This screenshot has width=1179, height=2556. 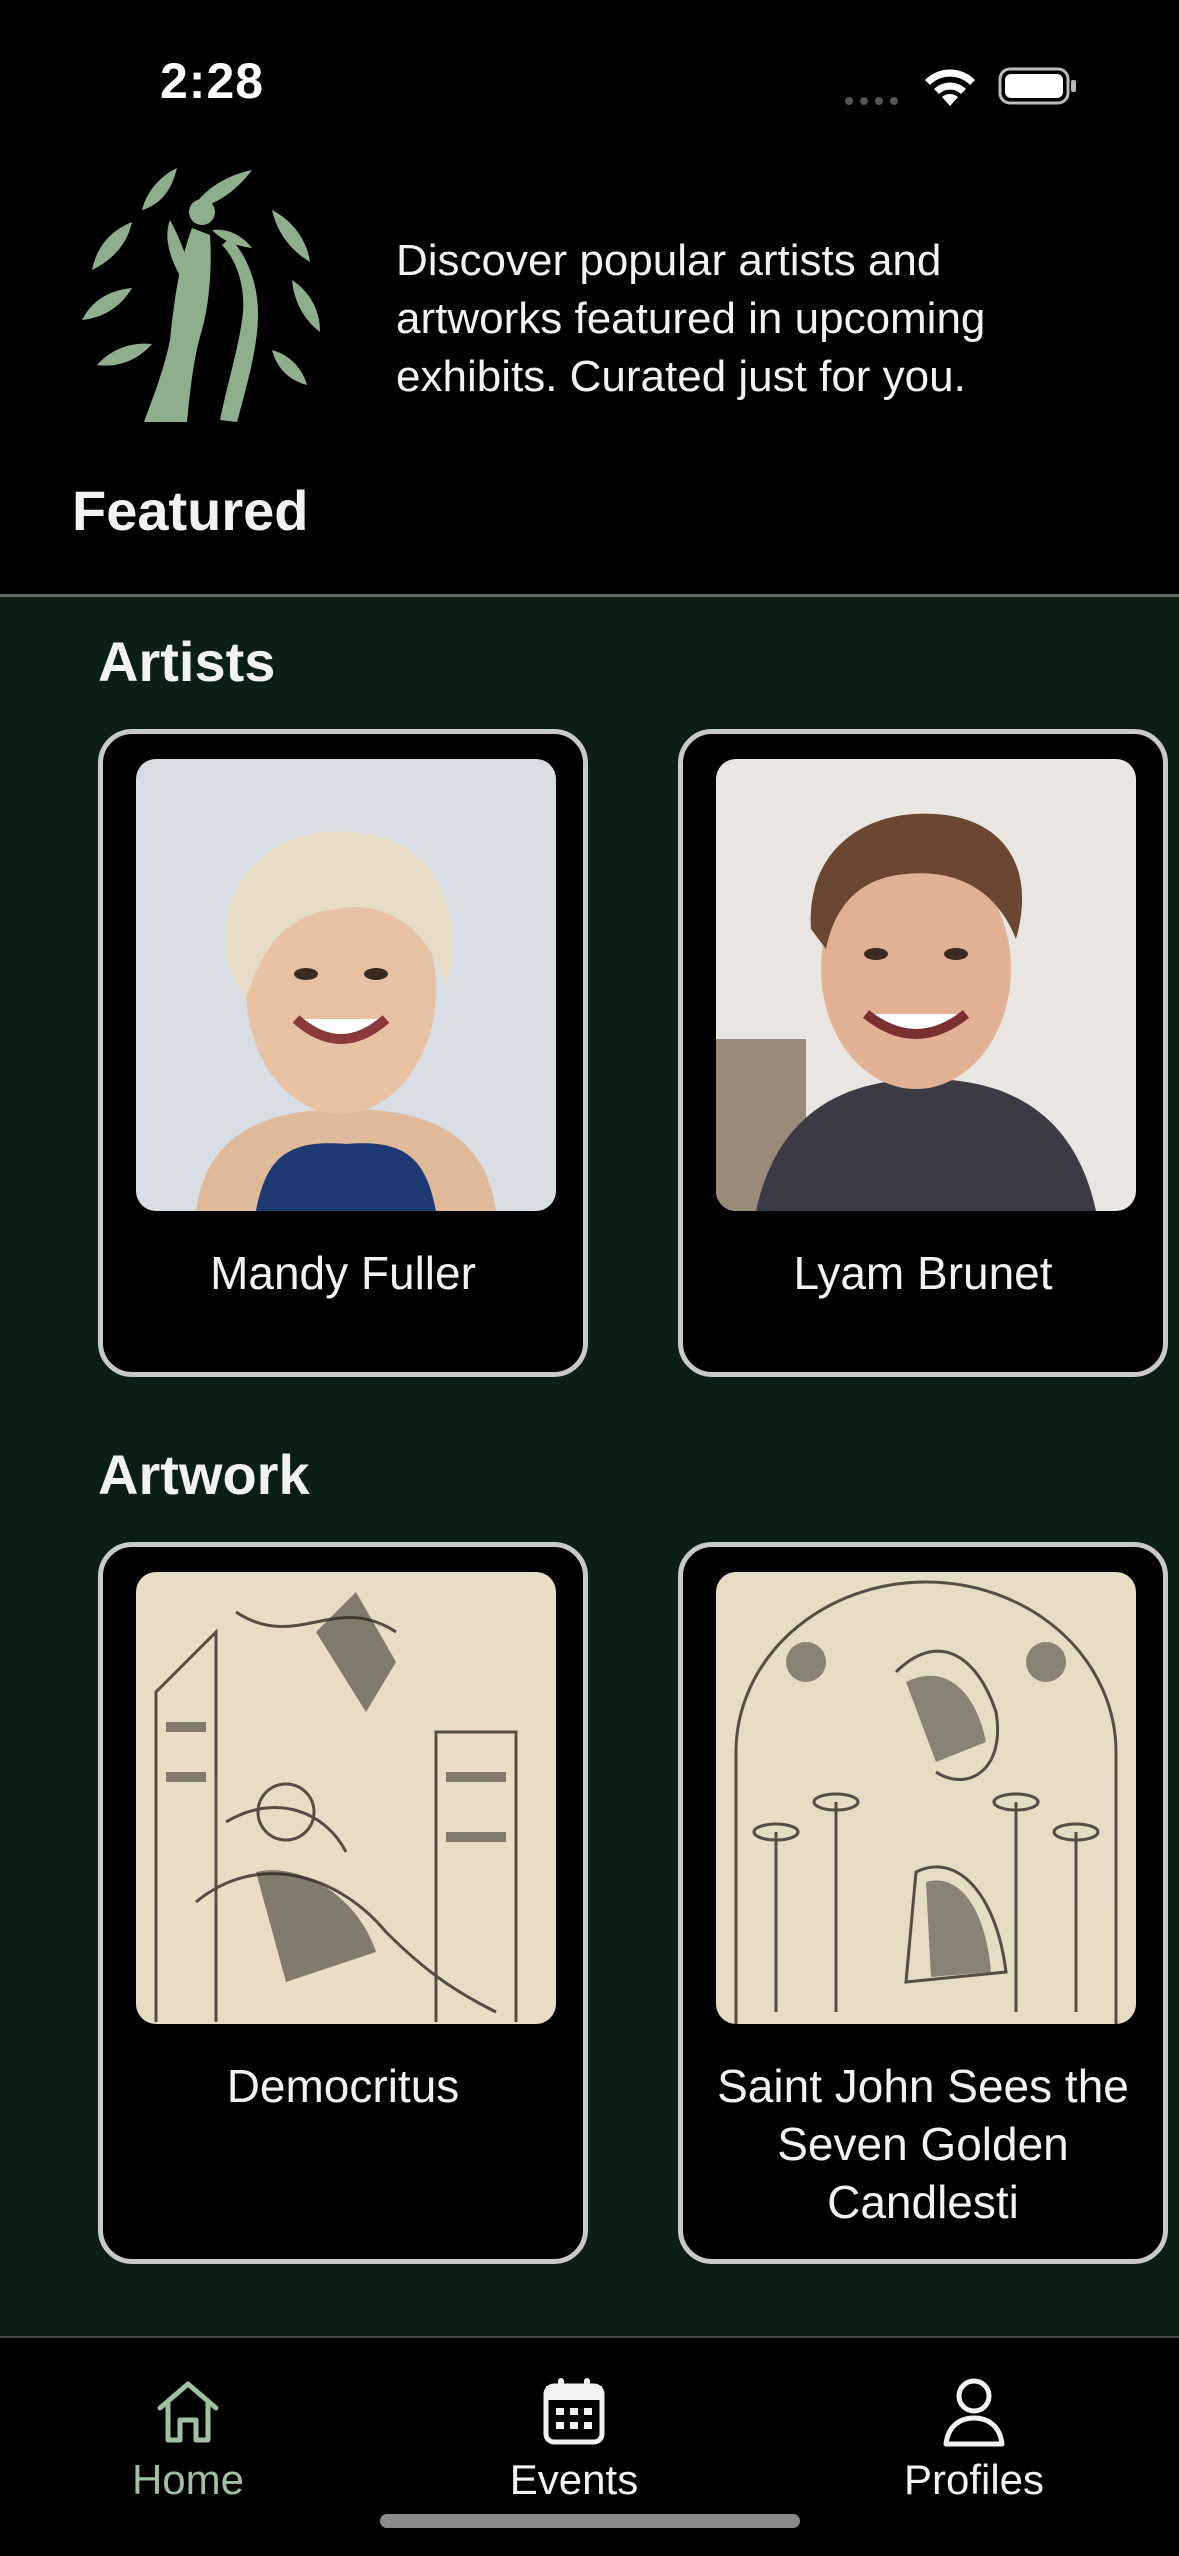 I want to click on tab-events: Events, so click(x=574, y=2438).